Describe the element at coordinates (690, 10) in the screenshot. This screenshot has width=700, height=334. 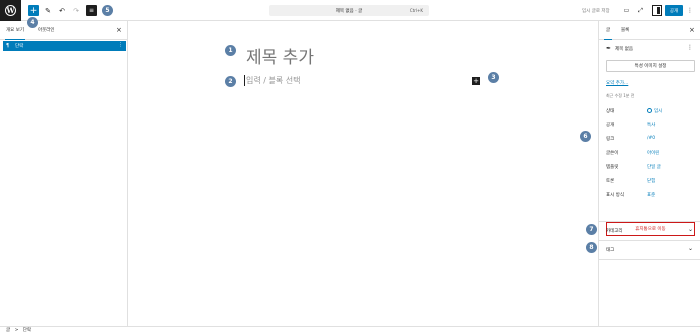
I see `options-menu-icon: ⋮` at that location.